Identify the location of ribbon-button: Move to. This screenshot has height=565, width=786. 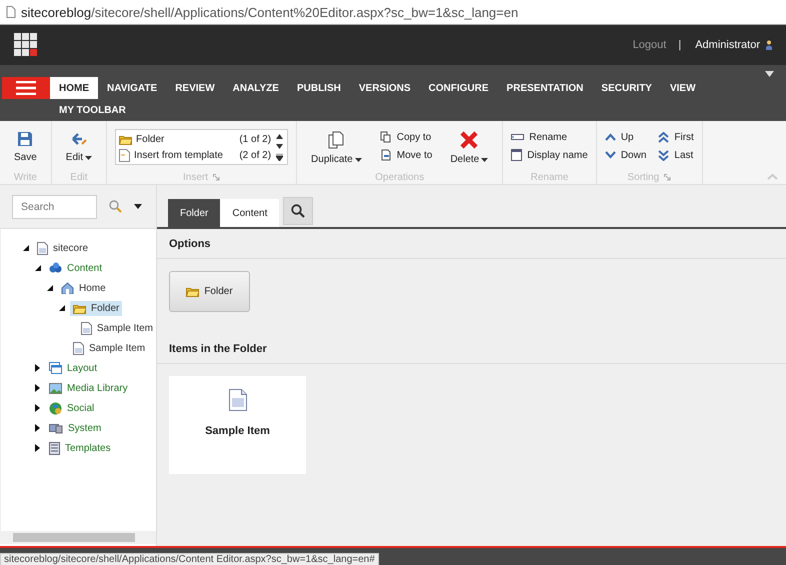
(406, 155).